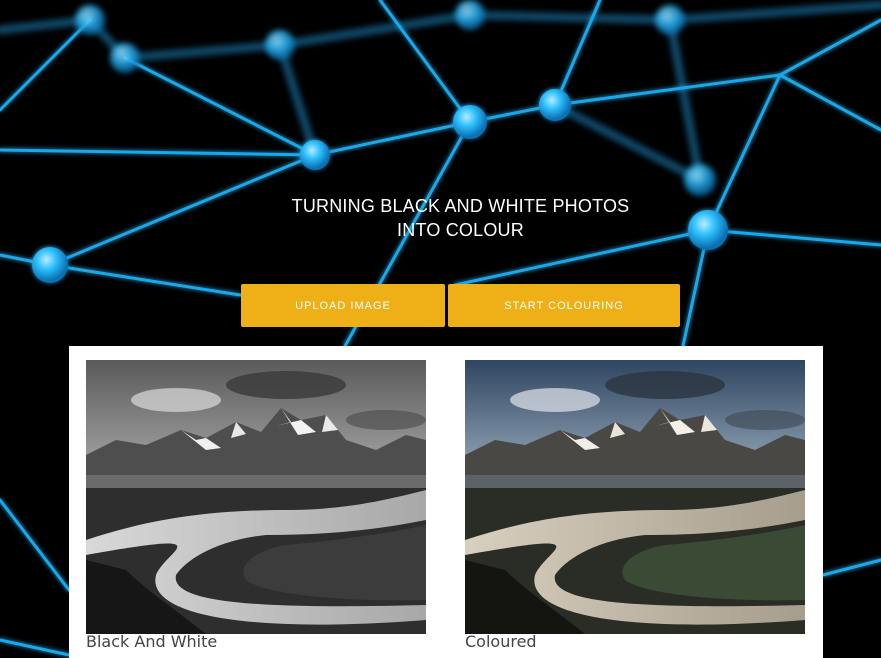 The height and width of the screenshot is (658, 881). What do you see at coordinates (460, 230) in the screenshot?
I see `hero-title-line-2: INTO COLOUR` at bounding box center [460, 230].